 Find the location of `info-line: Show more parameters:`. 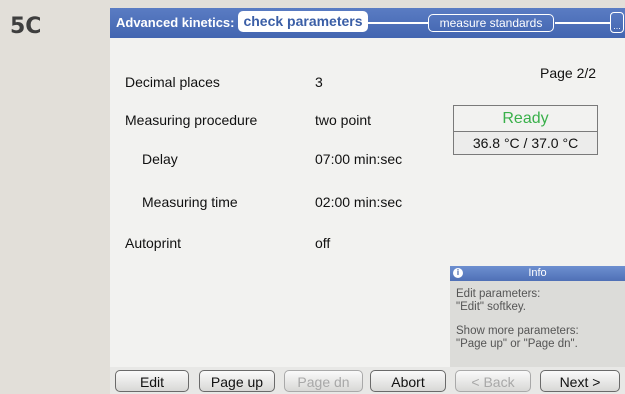

info-line: Show more parameters: is located at coordinates (517, 331).